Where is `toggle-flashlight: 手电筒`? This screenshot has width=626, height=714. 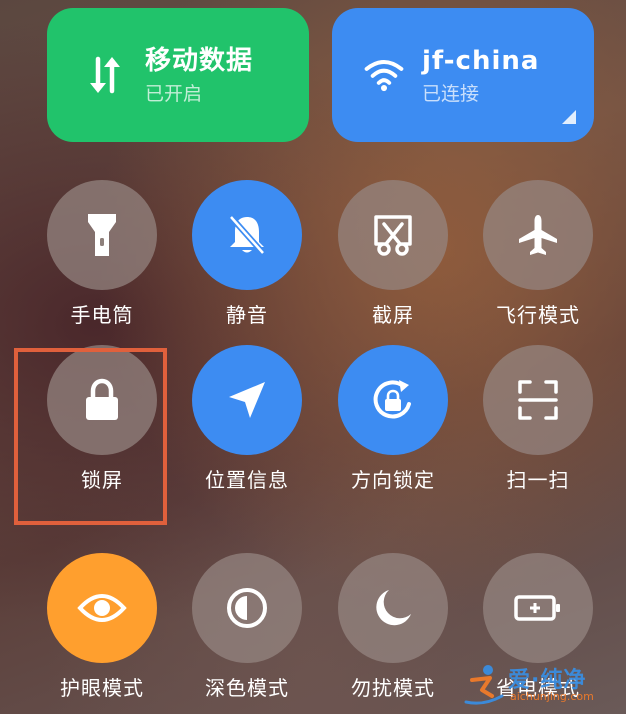 toggle-flashlight: 手电筒 is located at coordinates (102, 255).